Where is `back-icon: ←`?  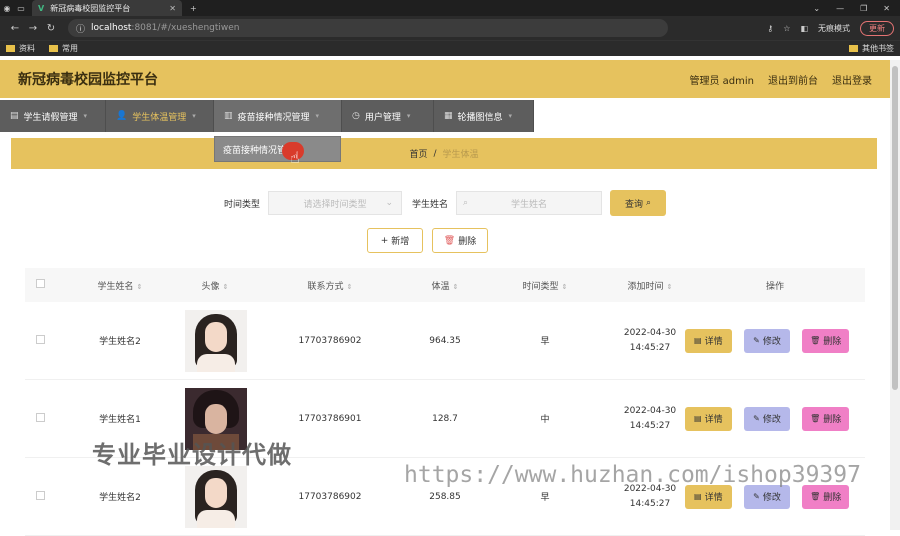
back-icon: ← is located at coordinates (15, 28).